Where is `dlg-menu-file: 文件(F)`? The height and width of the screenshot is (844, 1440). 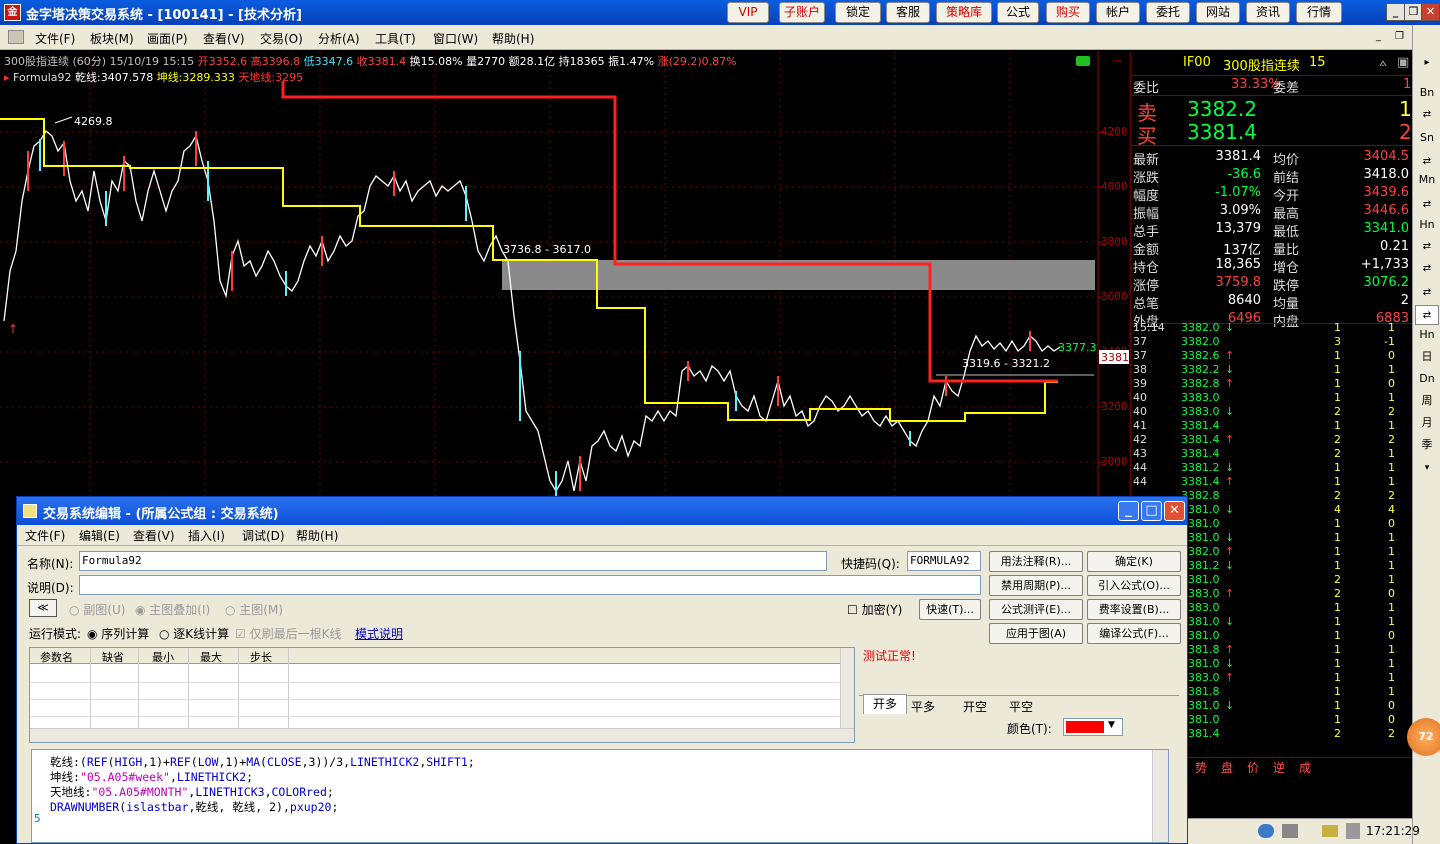
dlg-menu-file: 文件(F) is located at coordinates (45, 535).